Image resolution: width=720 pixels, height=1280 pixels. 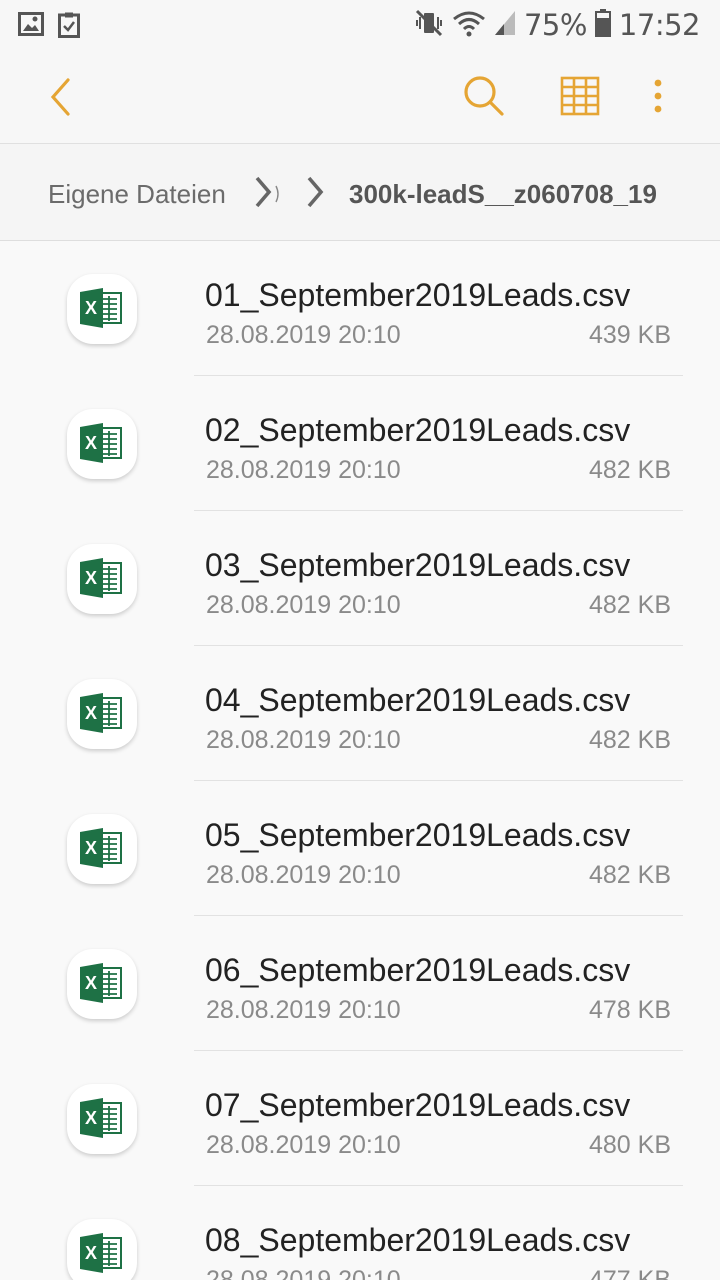 What do you see at coordinates (629, 1273) in the screenshot?
I see `file-size: 477 KB` at bounding box center [629, 1273].